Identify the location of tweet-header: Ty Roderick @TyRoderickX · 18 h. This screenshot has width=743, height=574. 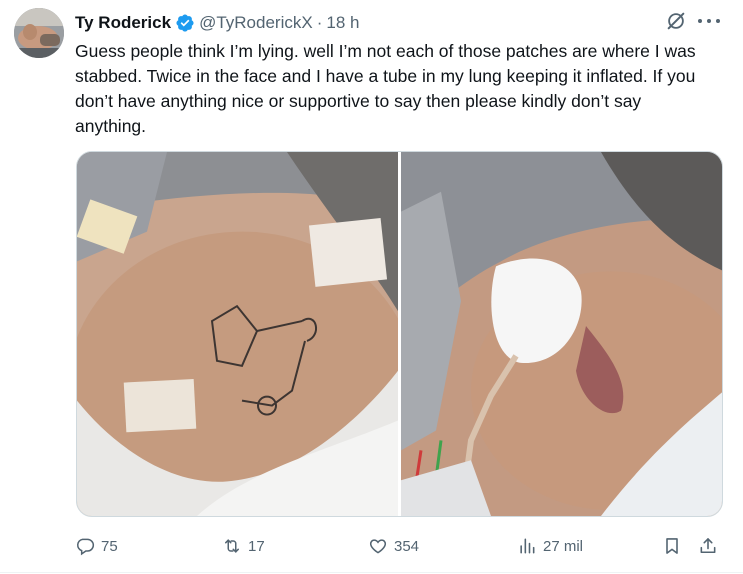
(217, 23).